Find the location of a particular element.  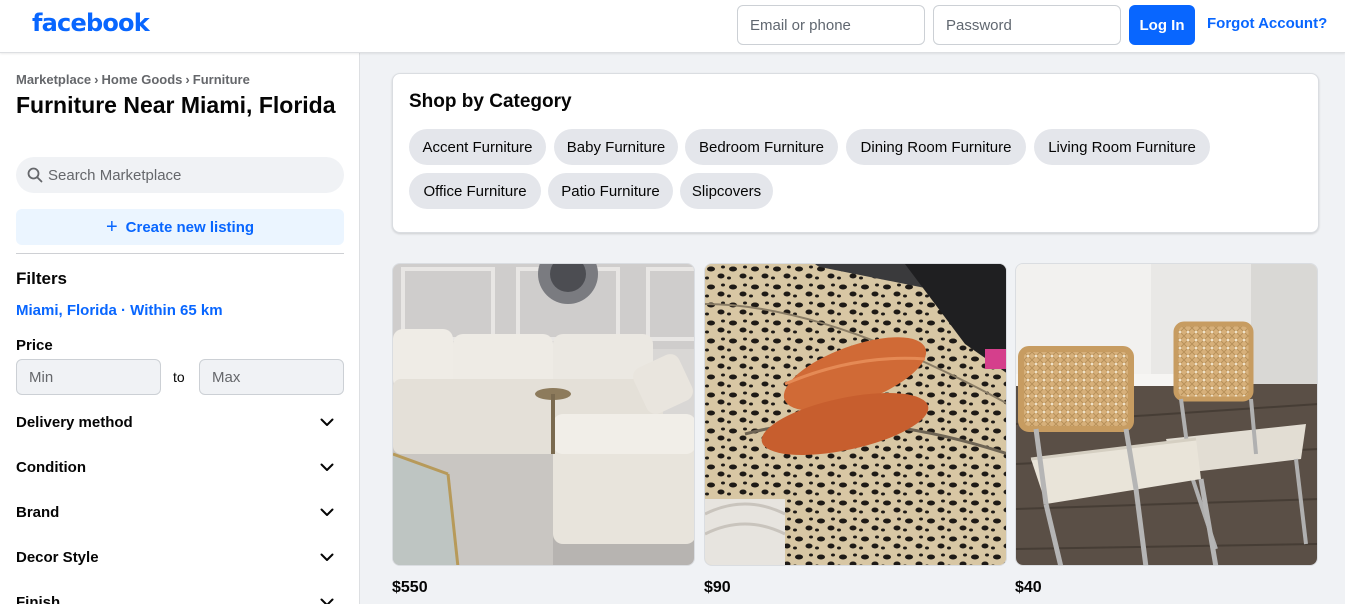

listing-price: $90 is located at coordinates (717, 587).